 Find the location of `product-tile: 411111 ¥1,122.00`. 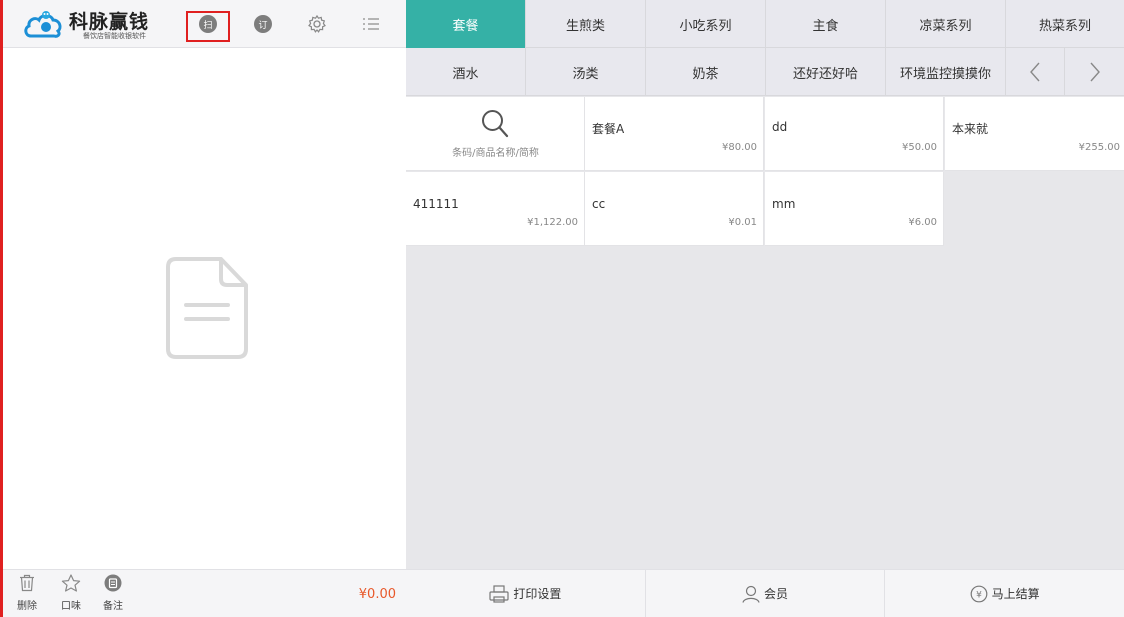

product-tile: 411111 ¥1,122.00 is located at coordinates (495, 209).